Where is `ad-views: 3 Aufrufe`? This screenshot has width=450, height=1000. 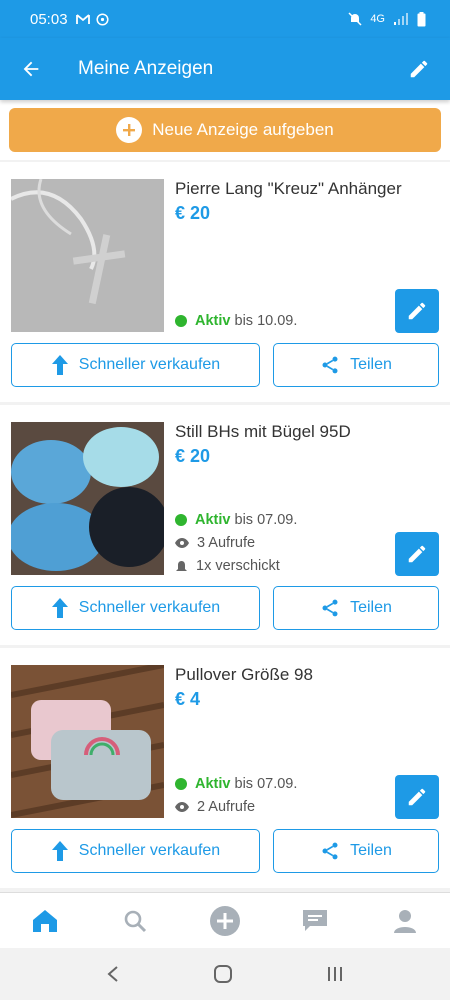
ad-views: 3 Aufrufe is located at coordinates (215, 543).